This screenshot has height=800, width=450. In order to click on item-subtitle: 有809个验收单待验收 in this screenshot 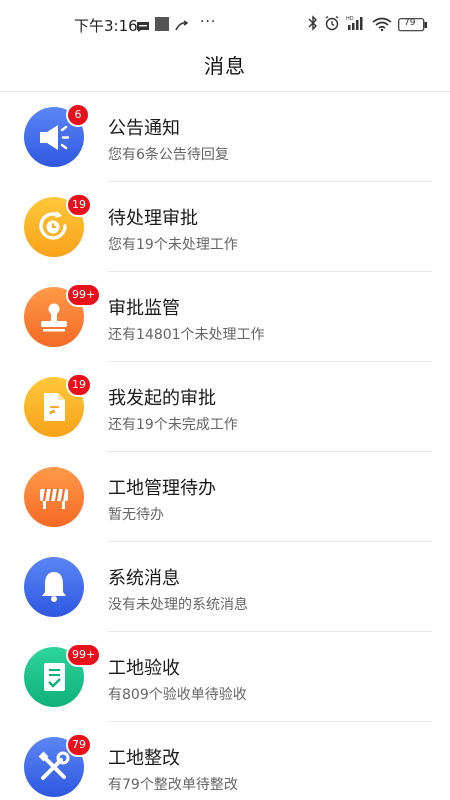, I will do `click(177, 695)`.